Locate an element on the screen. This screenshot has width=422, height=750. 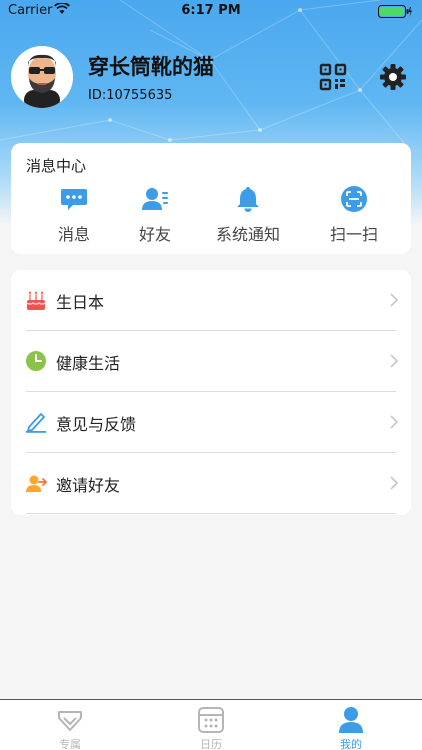
scan-icon is located at coordinates (354, 199).